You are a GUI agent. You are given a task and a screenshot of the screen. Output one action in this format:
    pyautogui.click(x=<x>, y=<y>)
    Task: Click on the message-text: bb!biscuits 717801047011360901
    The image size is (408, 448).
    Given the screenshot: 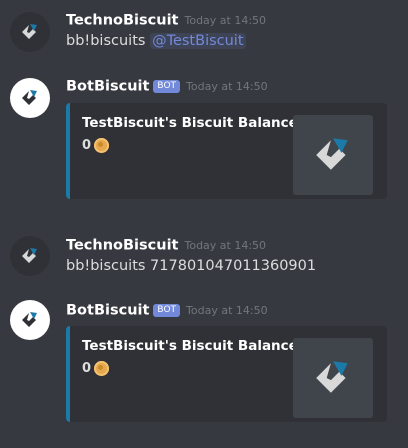 What is the action you would take?
    pyautogui.click(x=191, y=266)
    